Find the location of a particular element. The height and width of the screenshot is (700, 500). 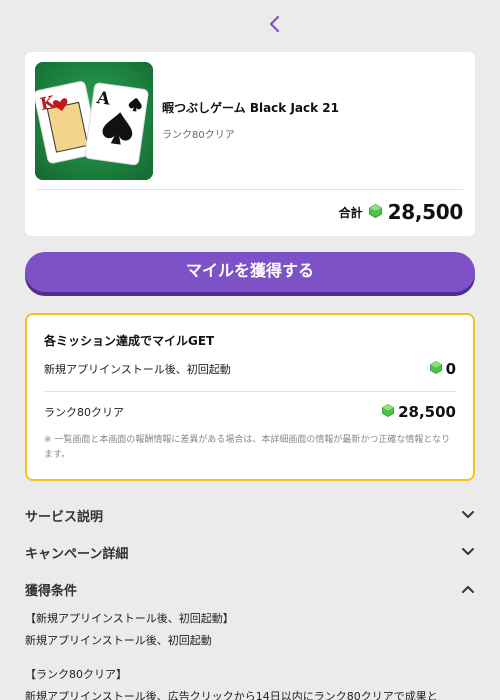

accordion-label: 獲得条件 is located at coordinates (51, 591).